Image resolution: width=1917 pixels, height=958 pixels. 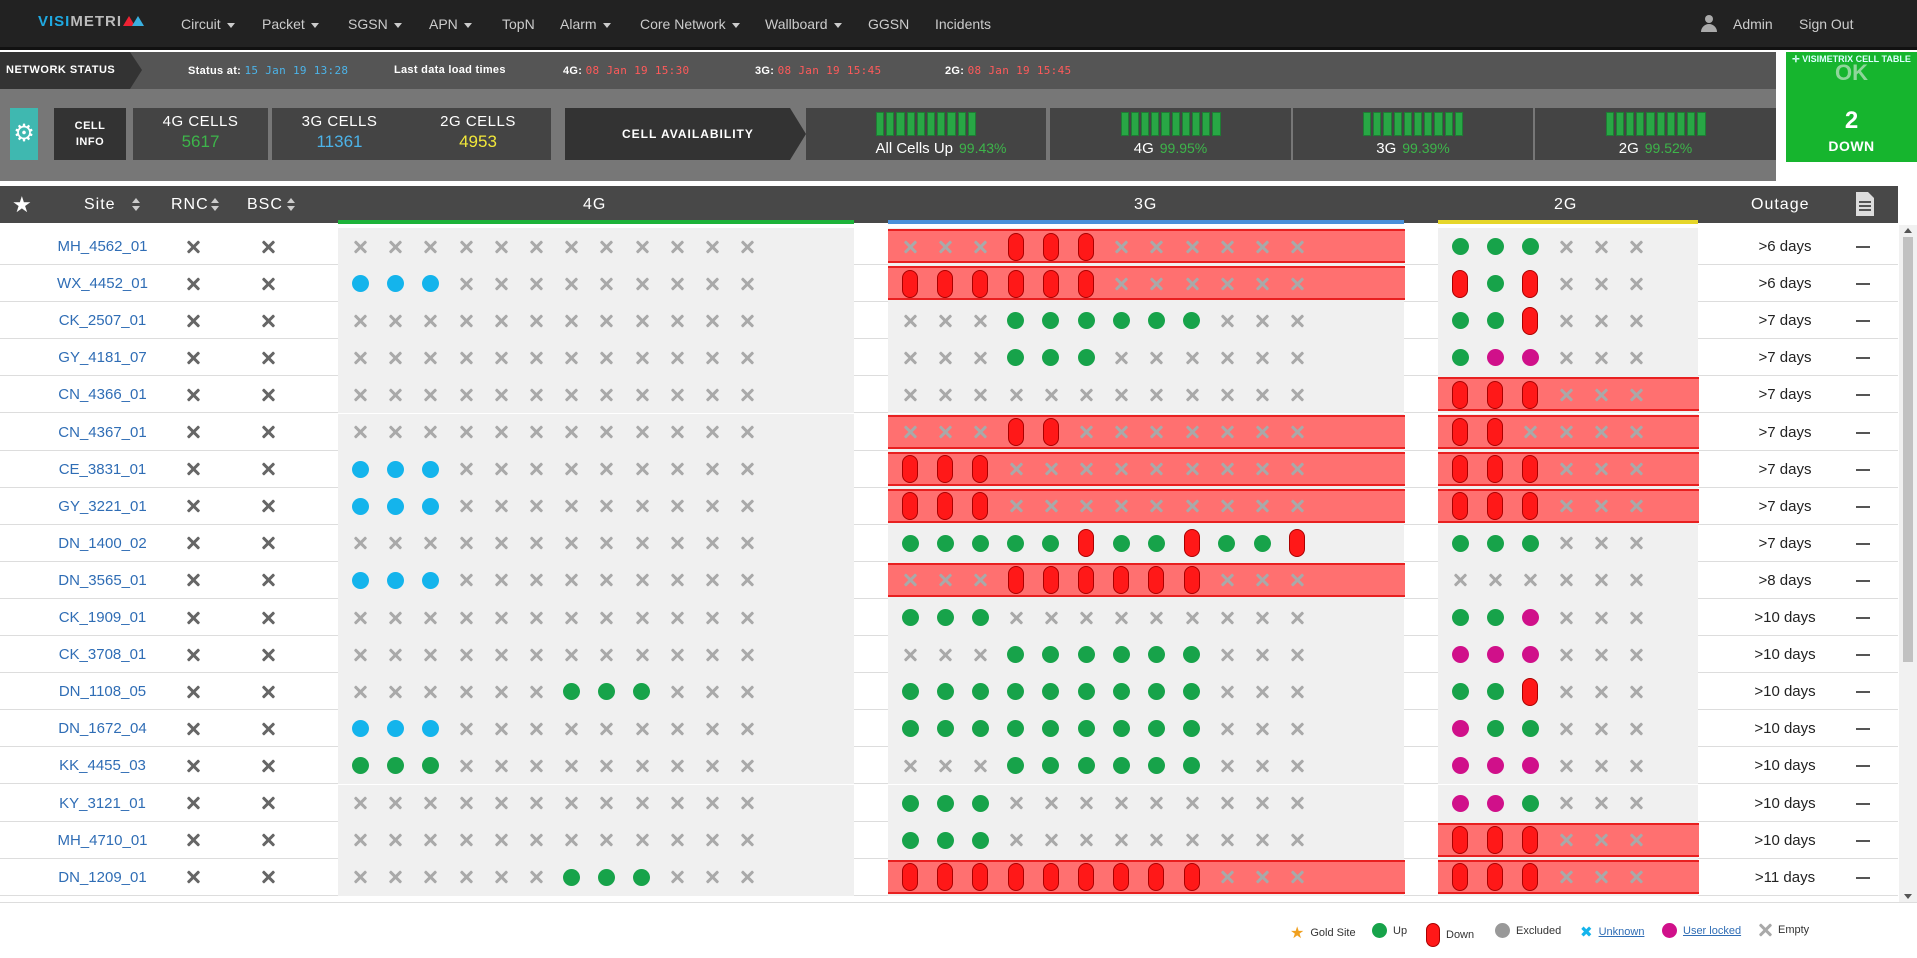 I want to click on table-row: CK_1909_01 >10 days, so click(x=949, y=617).